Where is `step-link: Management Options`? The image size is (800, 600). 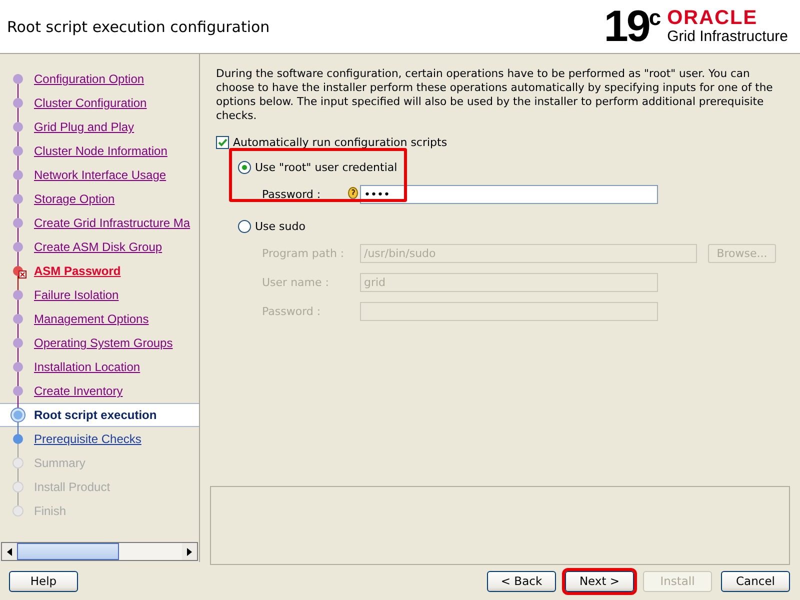
step-link: Management Options is located at coordinates (91, 319).